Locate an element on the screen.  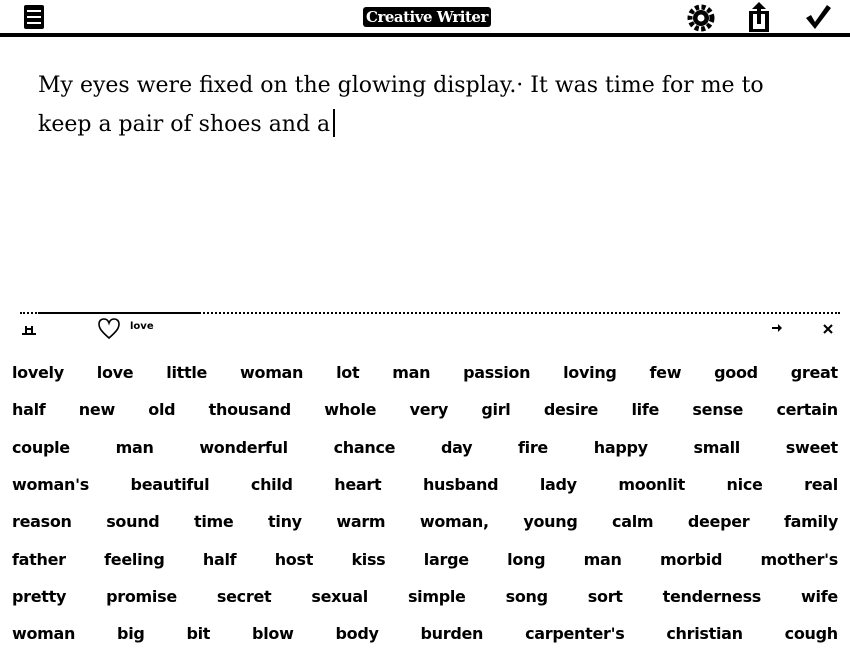
hierarchy-icon is located at coordinates (29, 329).